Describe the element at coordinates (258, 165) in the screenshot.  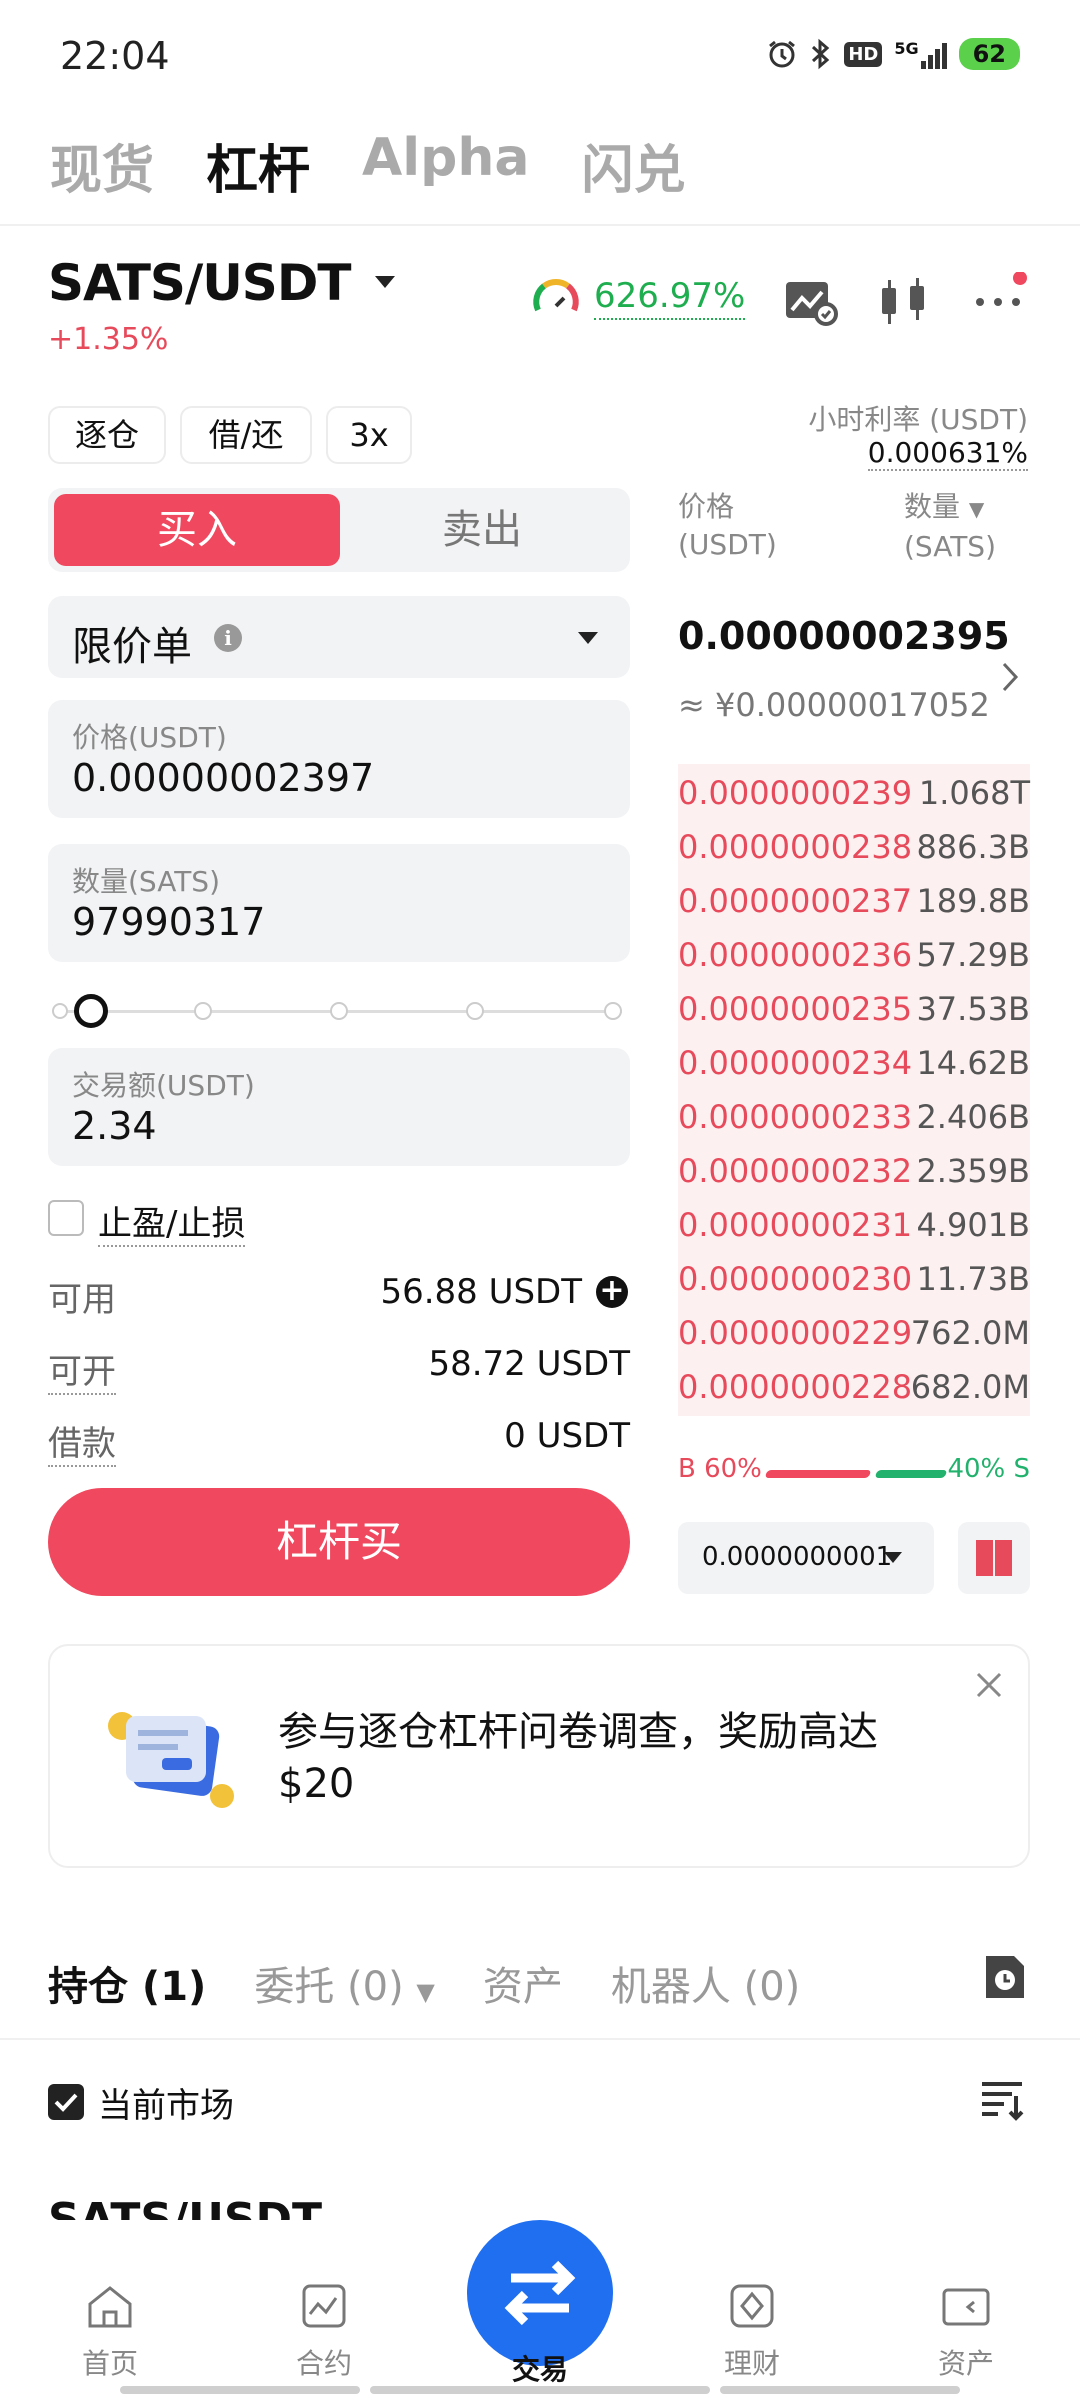
I see `tab-margin: 杠杆` at that location.